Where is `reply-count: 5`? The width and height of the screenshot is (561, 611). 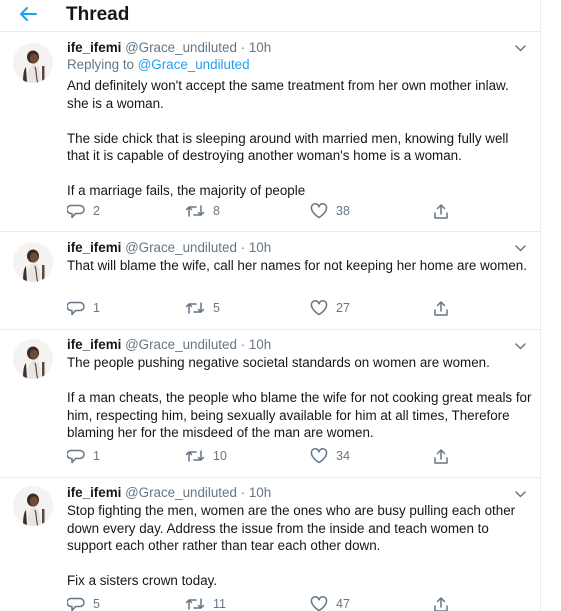 reply-count: 5 is located at coordinates (96, 604).